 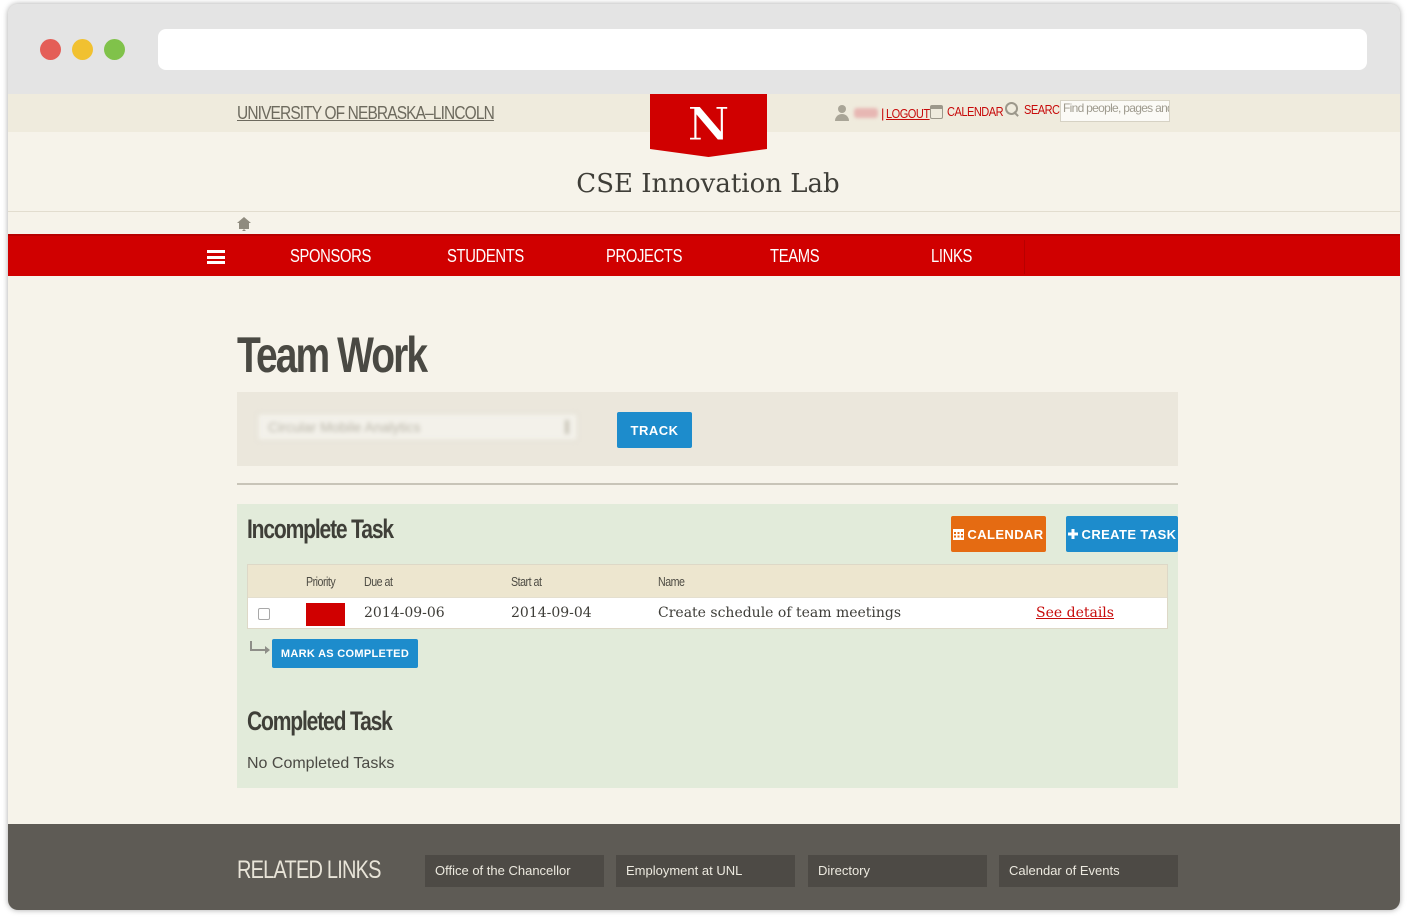 I want to click on calendar-button: CALENDAR, so click(x=998, y=534).